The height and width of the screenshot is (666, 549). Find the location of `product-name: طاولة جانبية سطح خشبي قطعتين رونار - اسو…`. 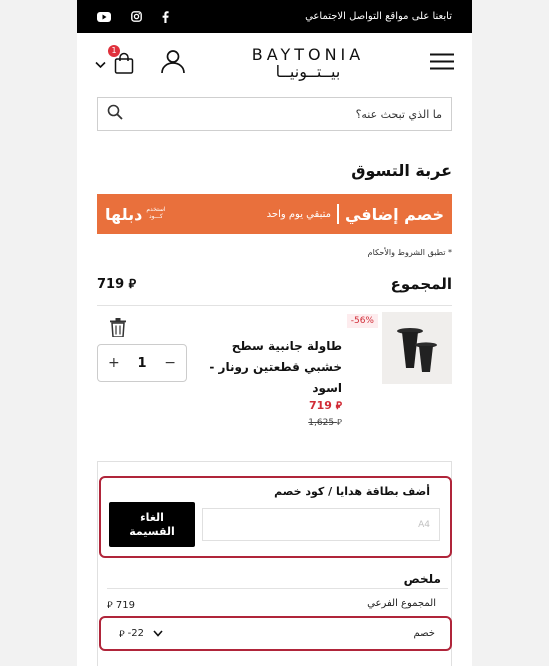

product-name: طاولة جانبية سطح خشبي قطعتين رونار - اسو… is located at coordinates (269, 367).